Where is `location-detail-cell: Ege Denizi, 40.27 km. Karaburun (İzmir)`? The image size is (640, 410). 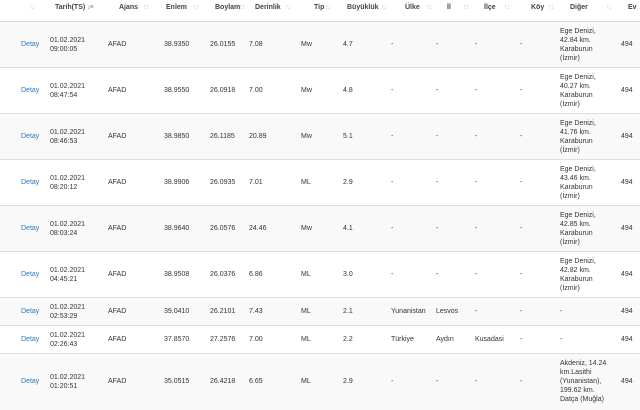
location-detail-cell: Ege Denizi, 40.27 km. Karaburun (İzmir) is located at coordinates (590, 90).